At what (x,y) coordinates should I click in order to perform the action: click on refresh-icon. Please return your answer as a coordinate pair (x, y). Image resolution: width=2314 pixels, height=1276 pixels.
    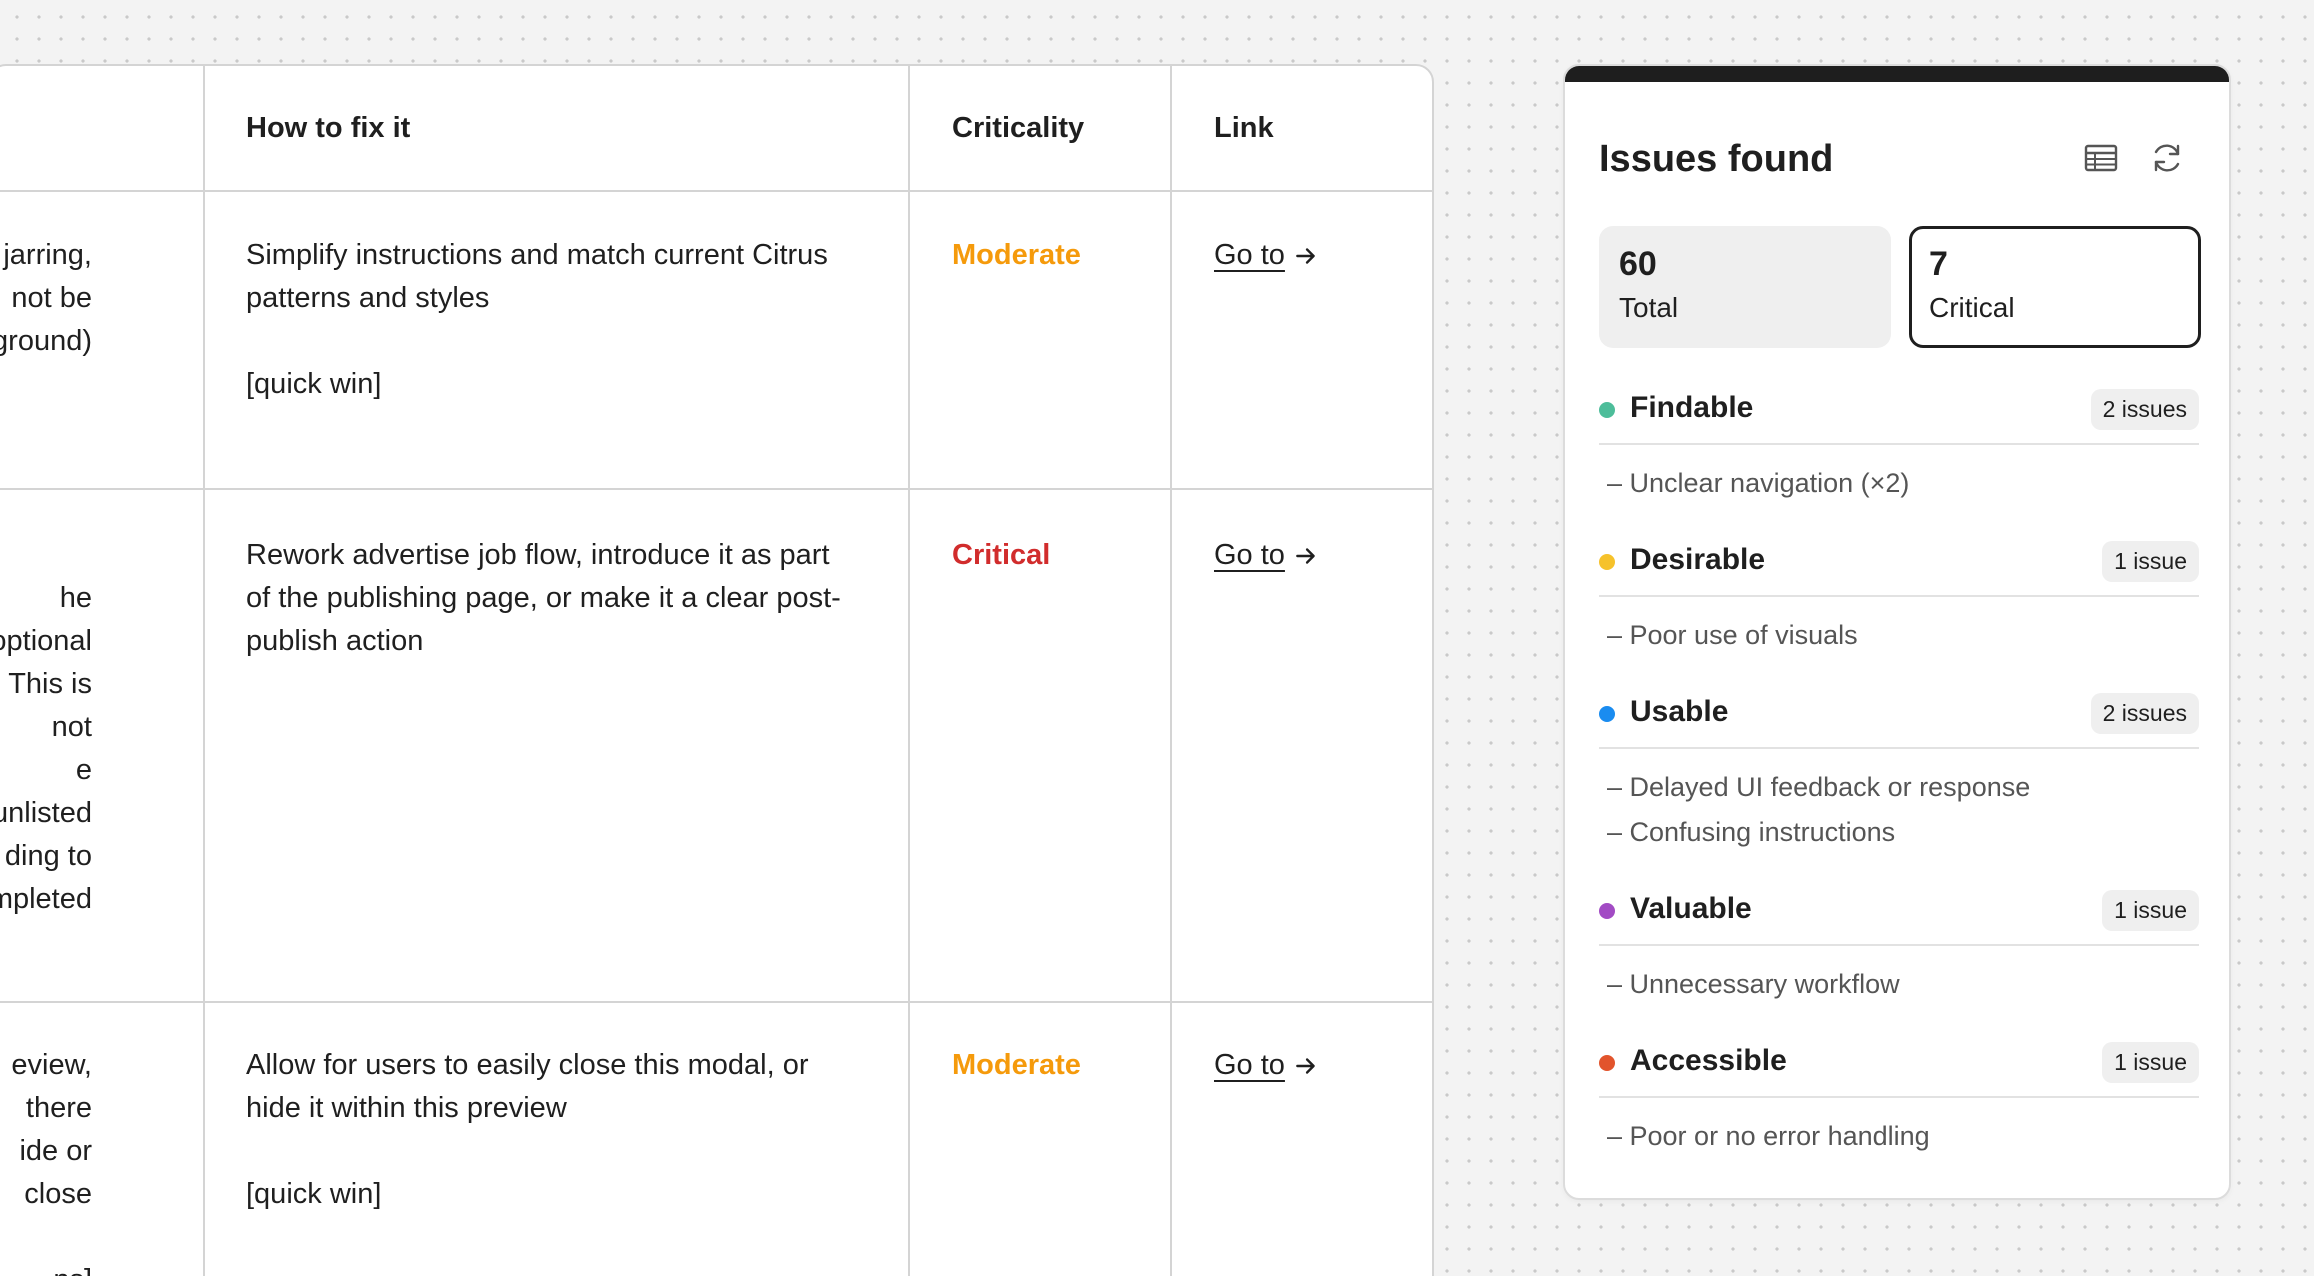
    Looking at the image, I should click on (2167, 158).